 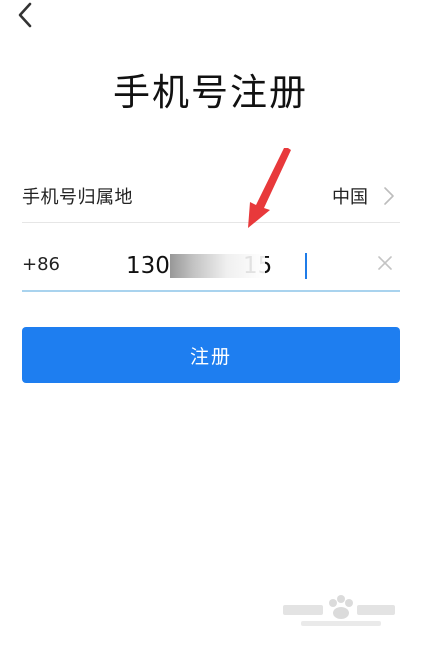 What do you see at coordinates (306, 266) in the screenshot?
I see `text-caret` at bounding box center [306, 266].